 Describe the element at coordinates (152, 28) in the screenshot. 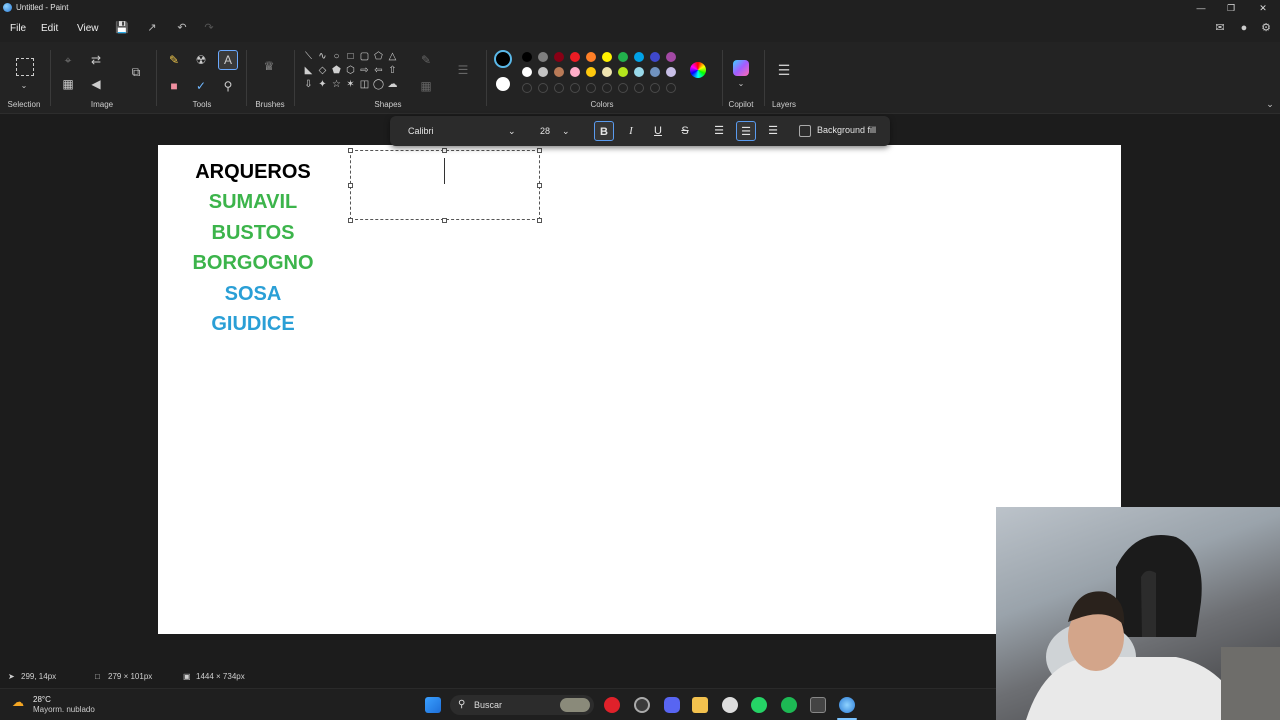

I see `share-icon: ↗` at that location.